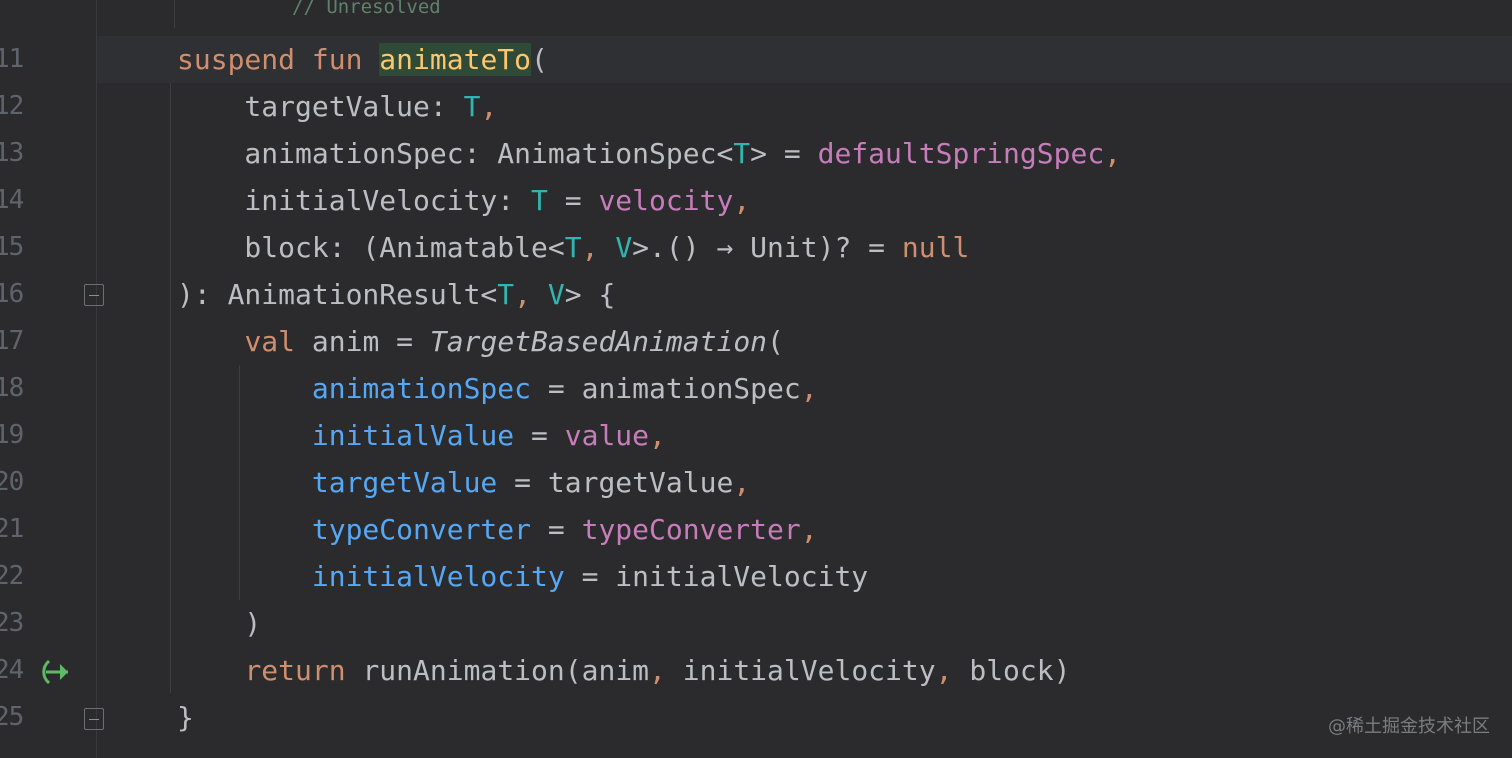 The height and width of the screenshot is (758, 1512). I want to click on code-token: runAnimation(anim, so click(506, 670).